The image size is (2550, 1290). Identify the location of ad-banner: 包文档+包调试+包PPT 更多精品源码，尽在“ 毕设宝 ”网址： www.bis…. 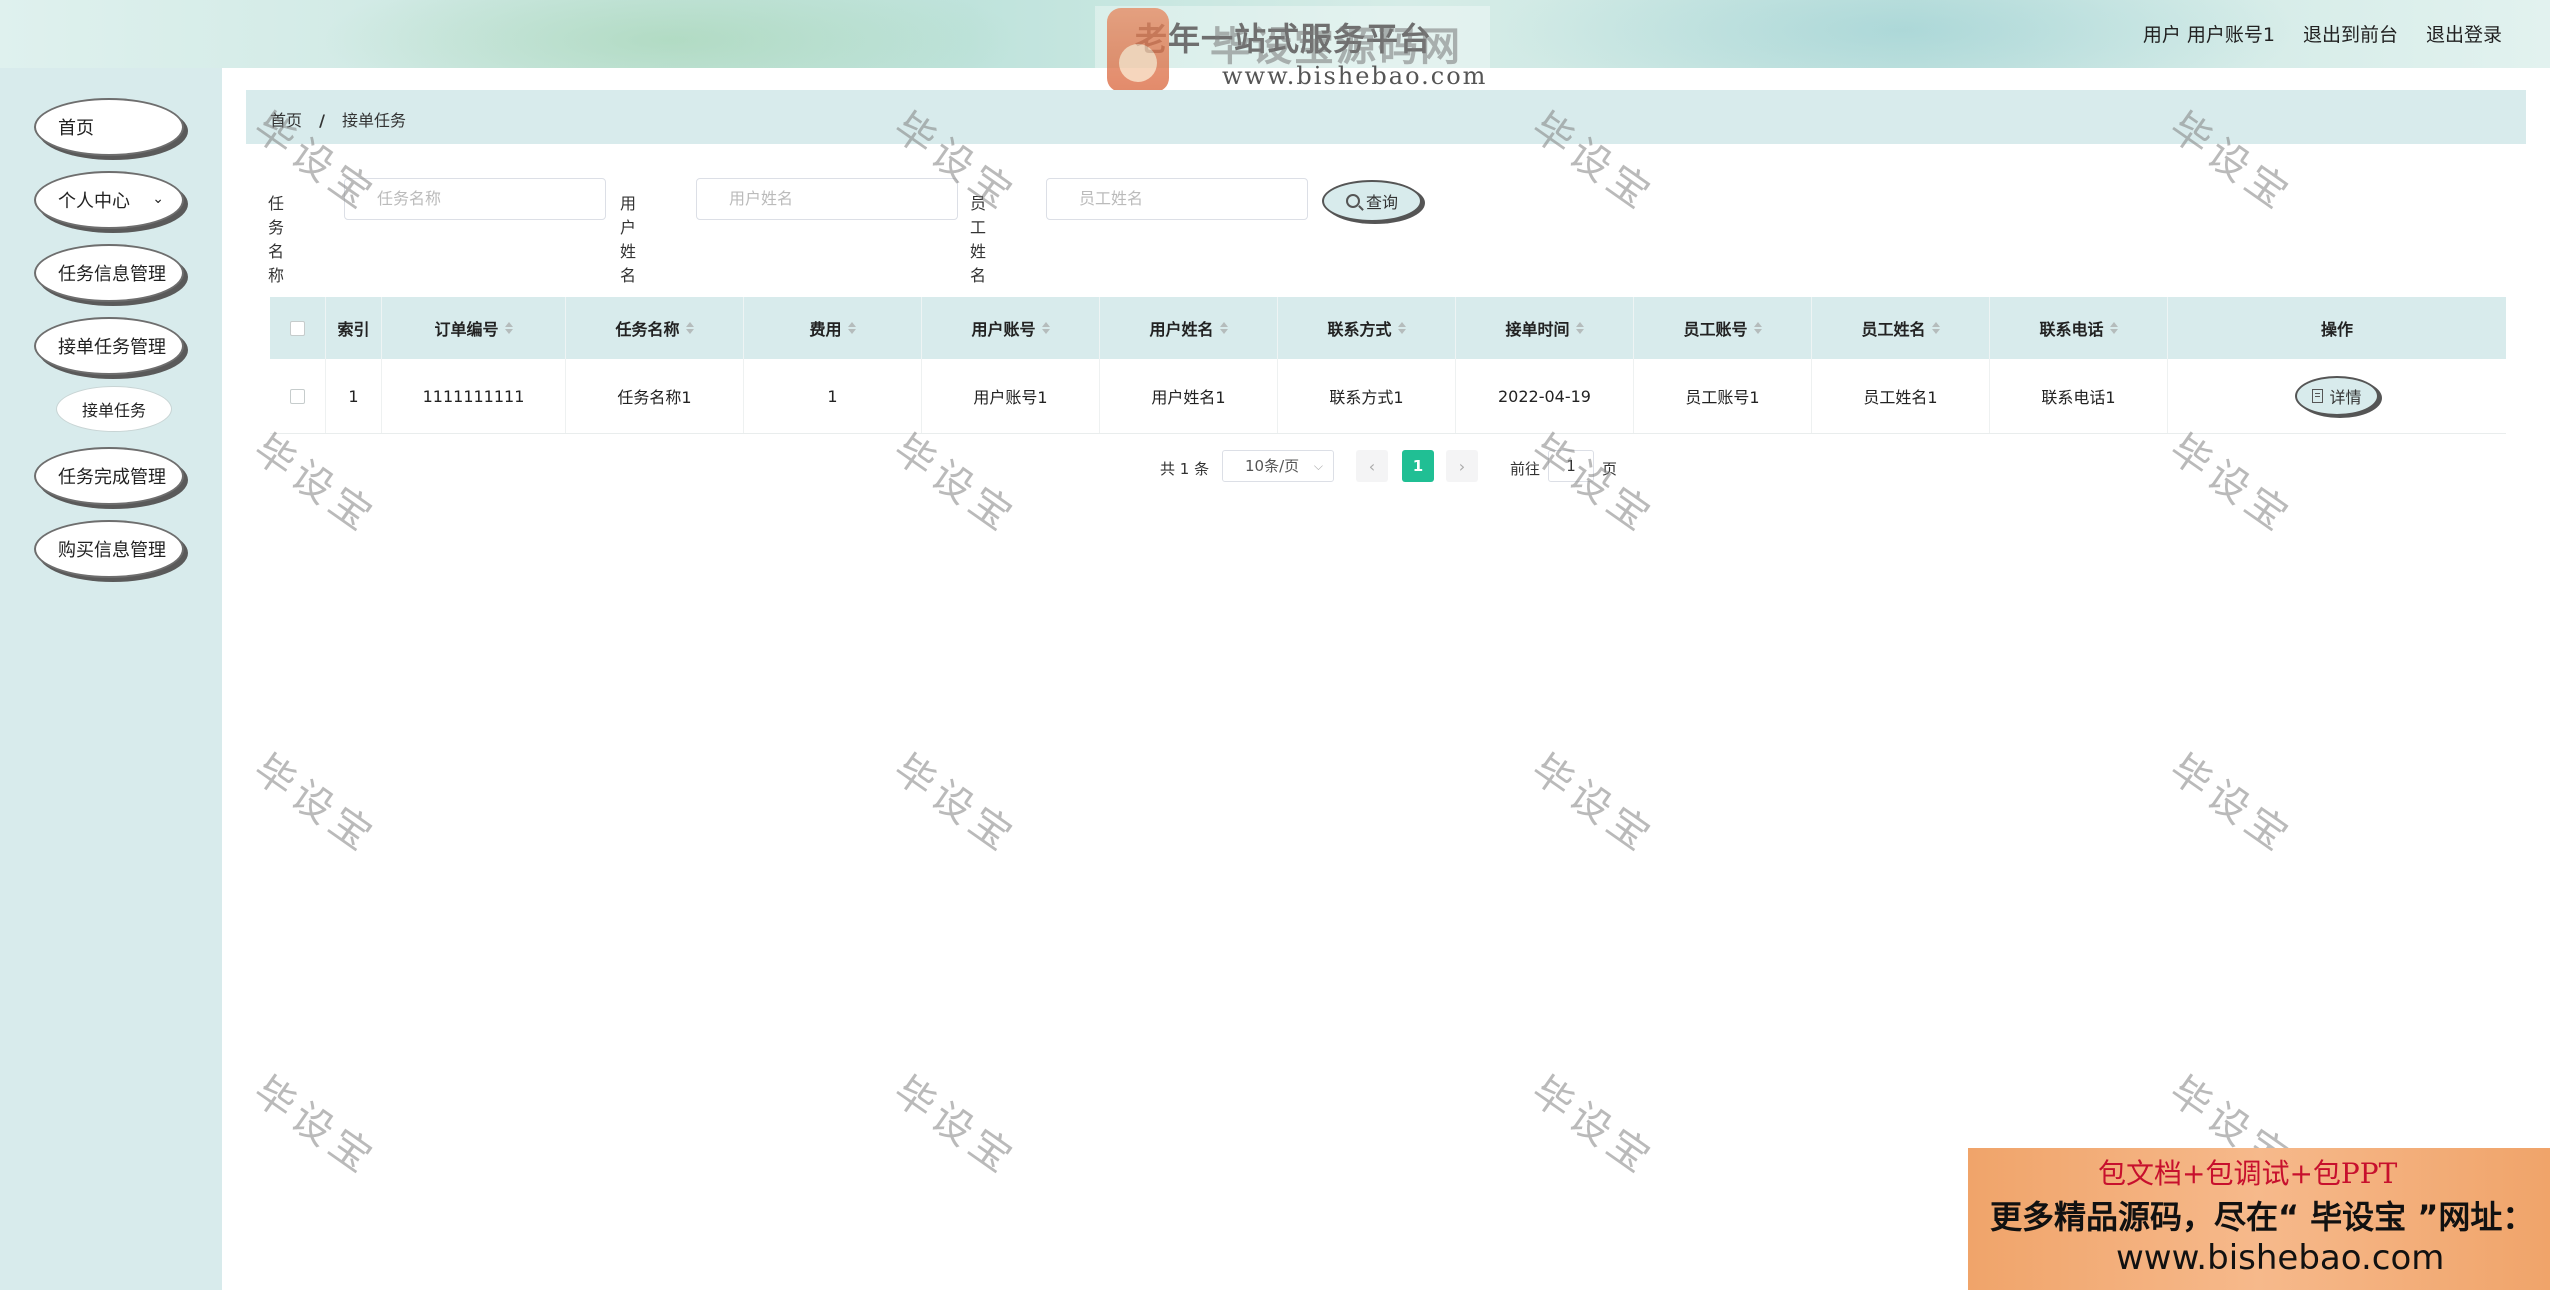
(2259, 1219).